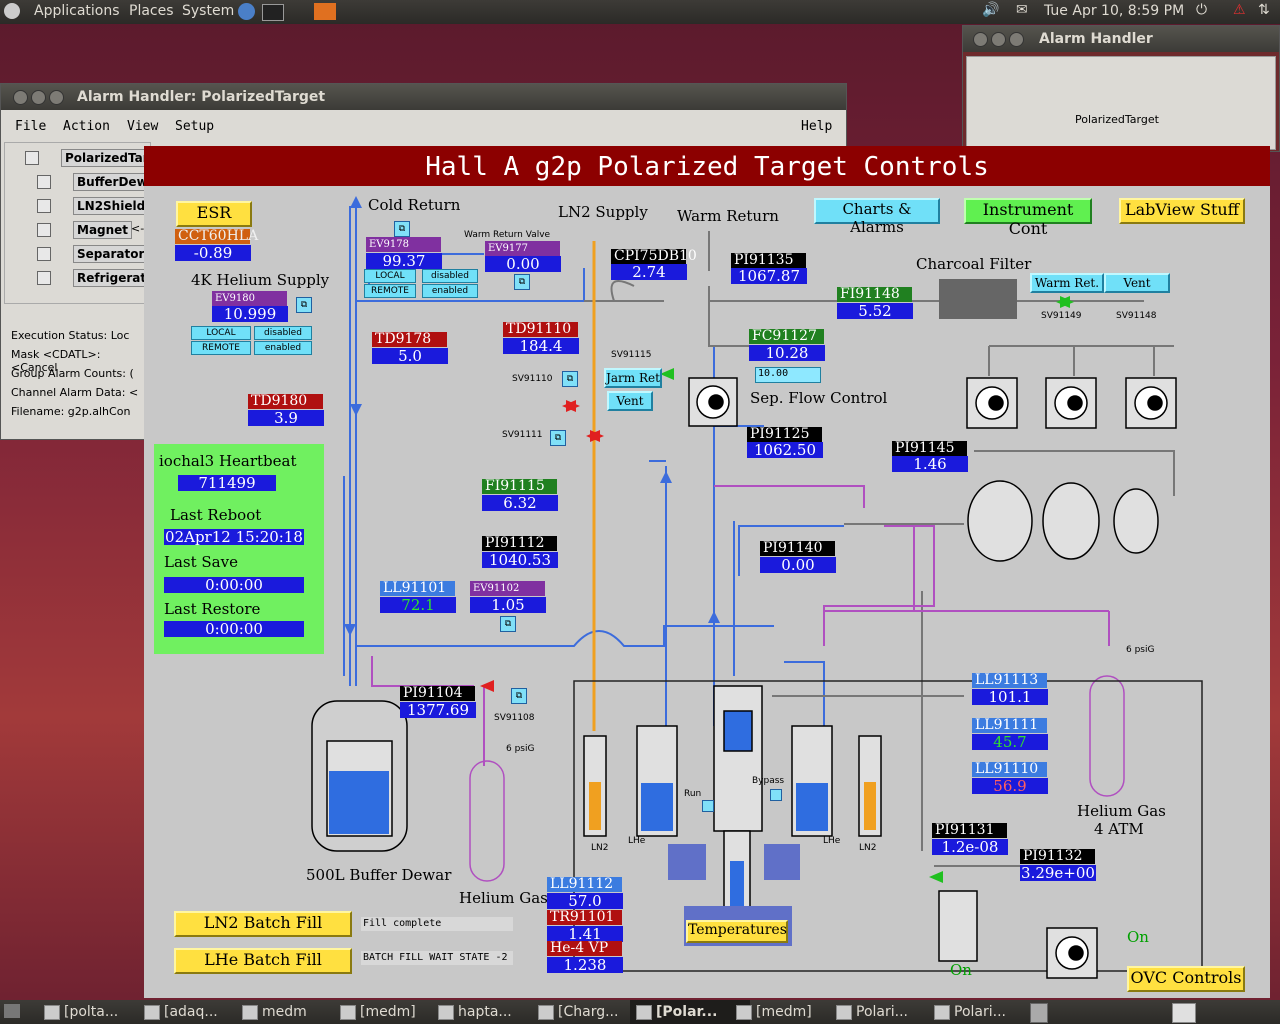  I want to click on warning-icon: ⚠, so click(1239, 10).